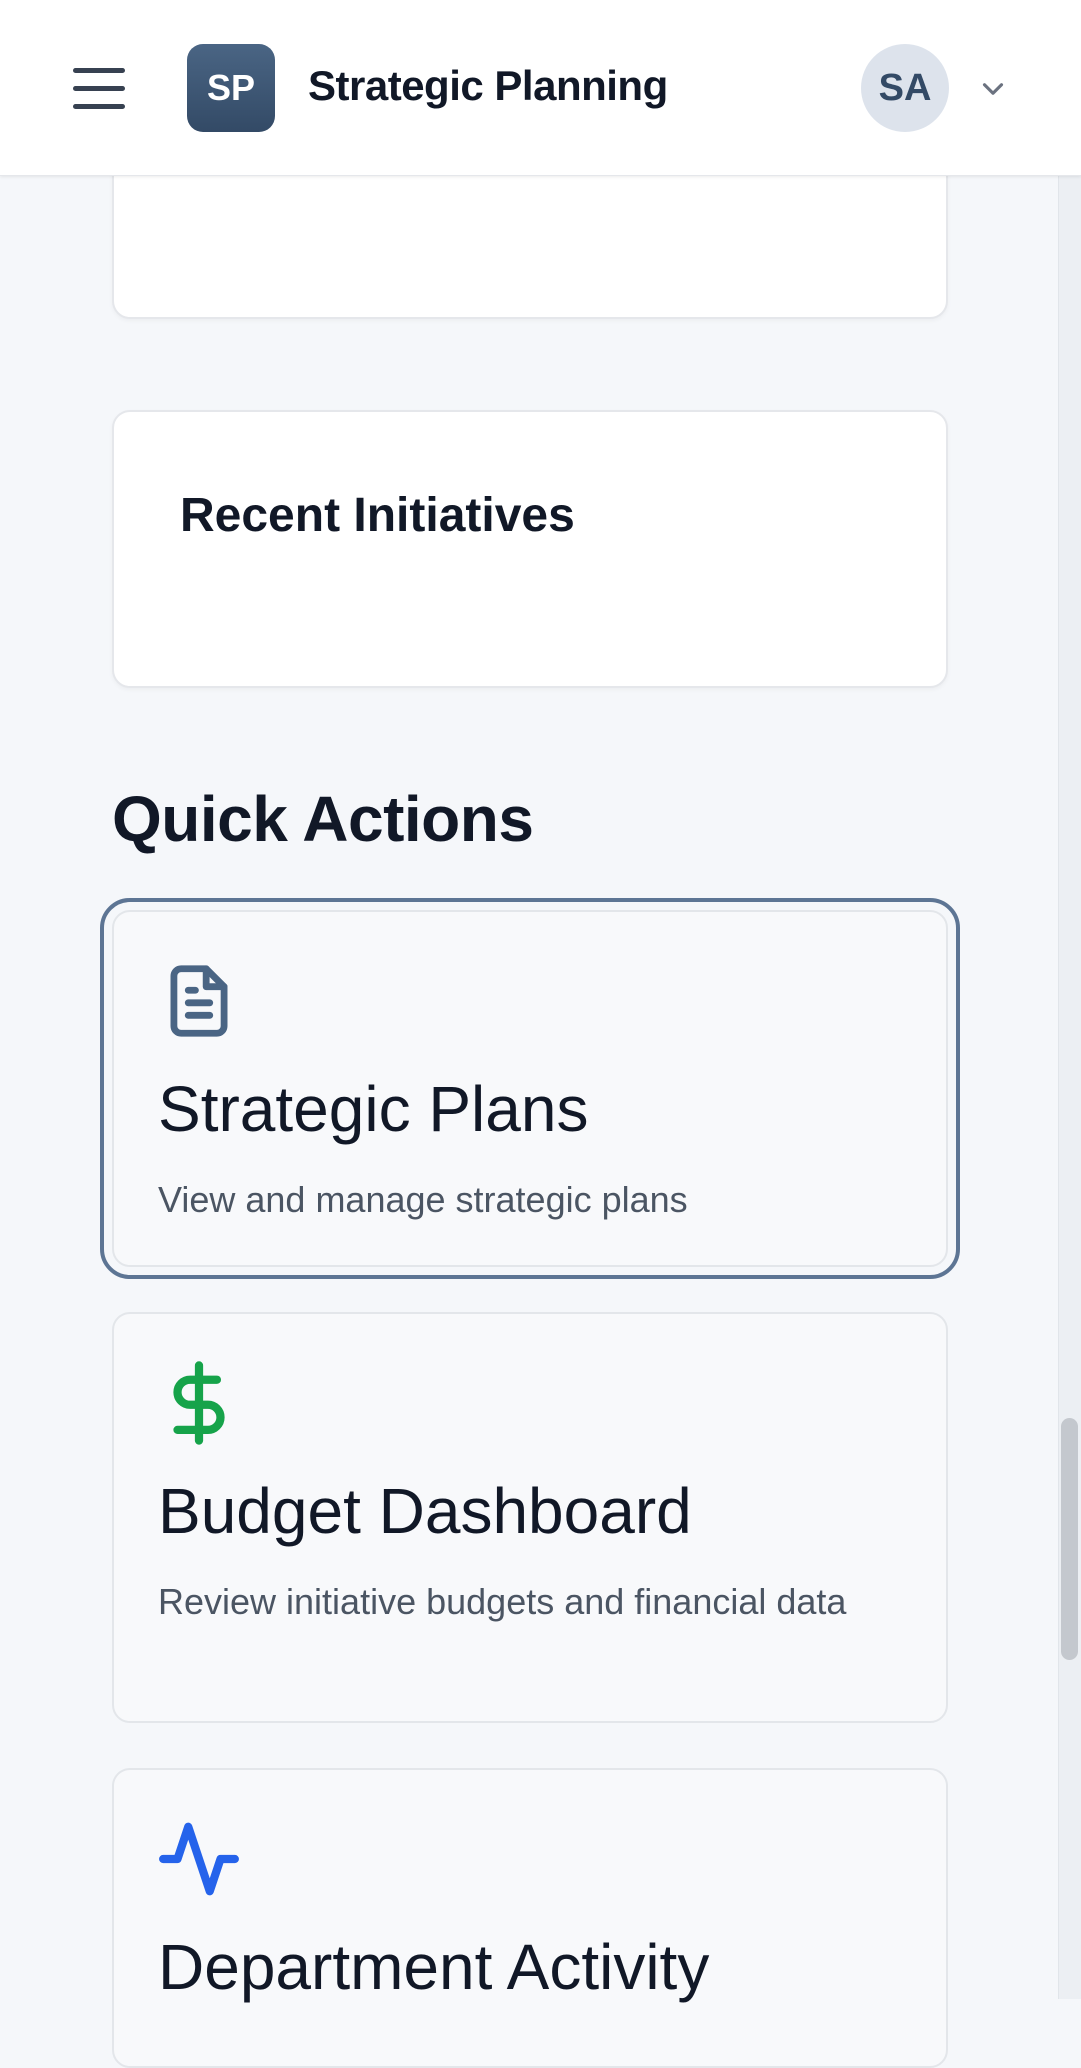  Describe the element at coordinates (373, 1109) in the screenshot. I see `quick-action-title: Strategic Plans` at that location.